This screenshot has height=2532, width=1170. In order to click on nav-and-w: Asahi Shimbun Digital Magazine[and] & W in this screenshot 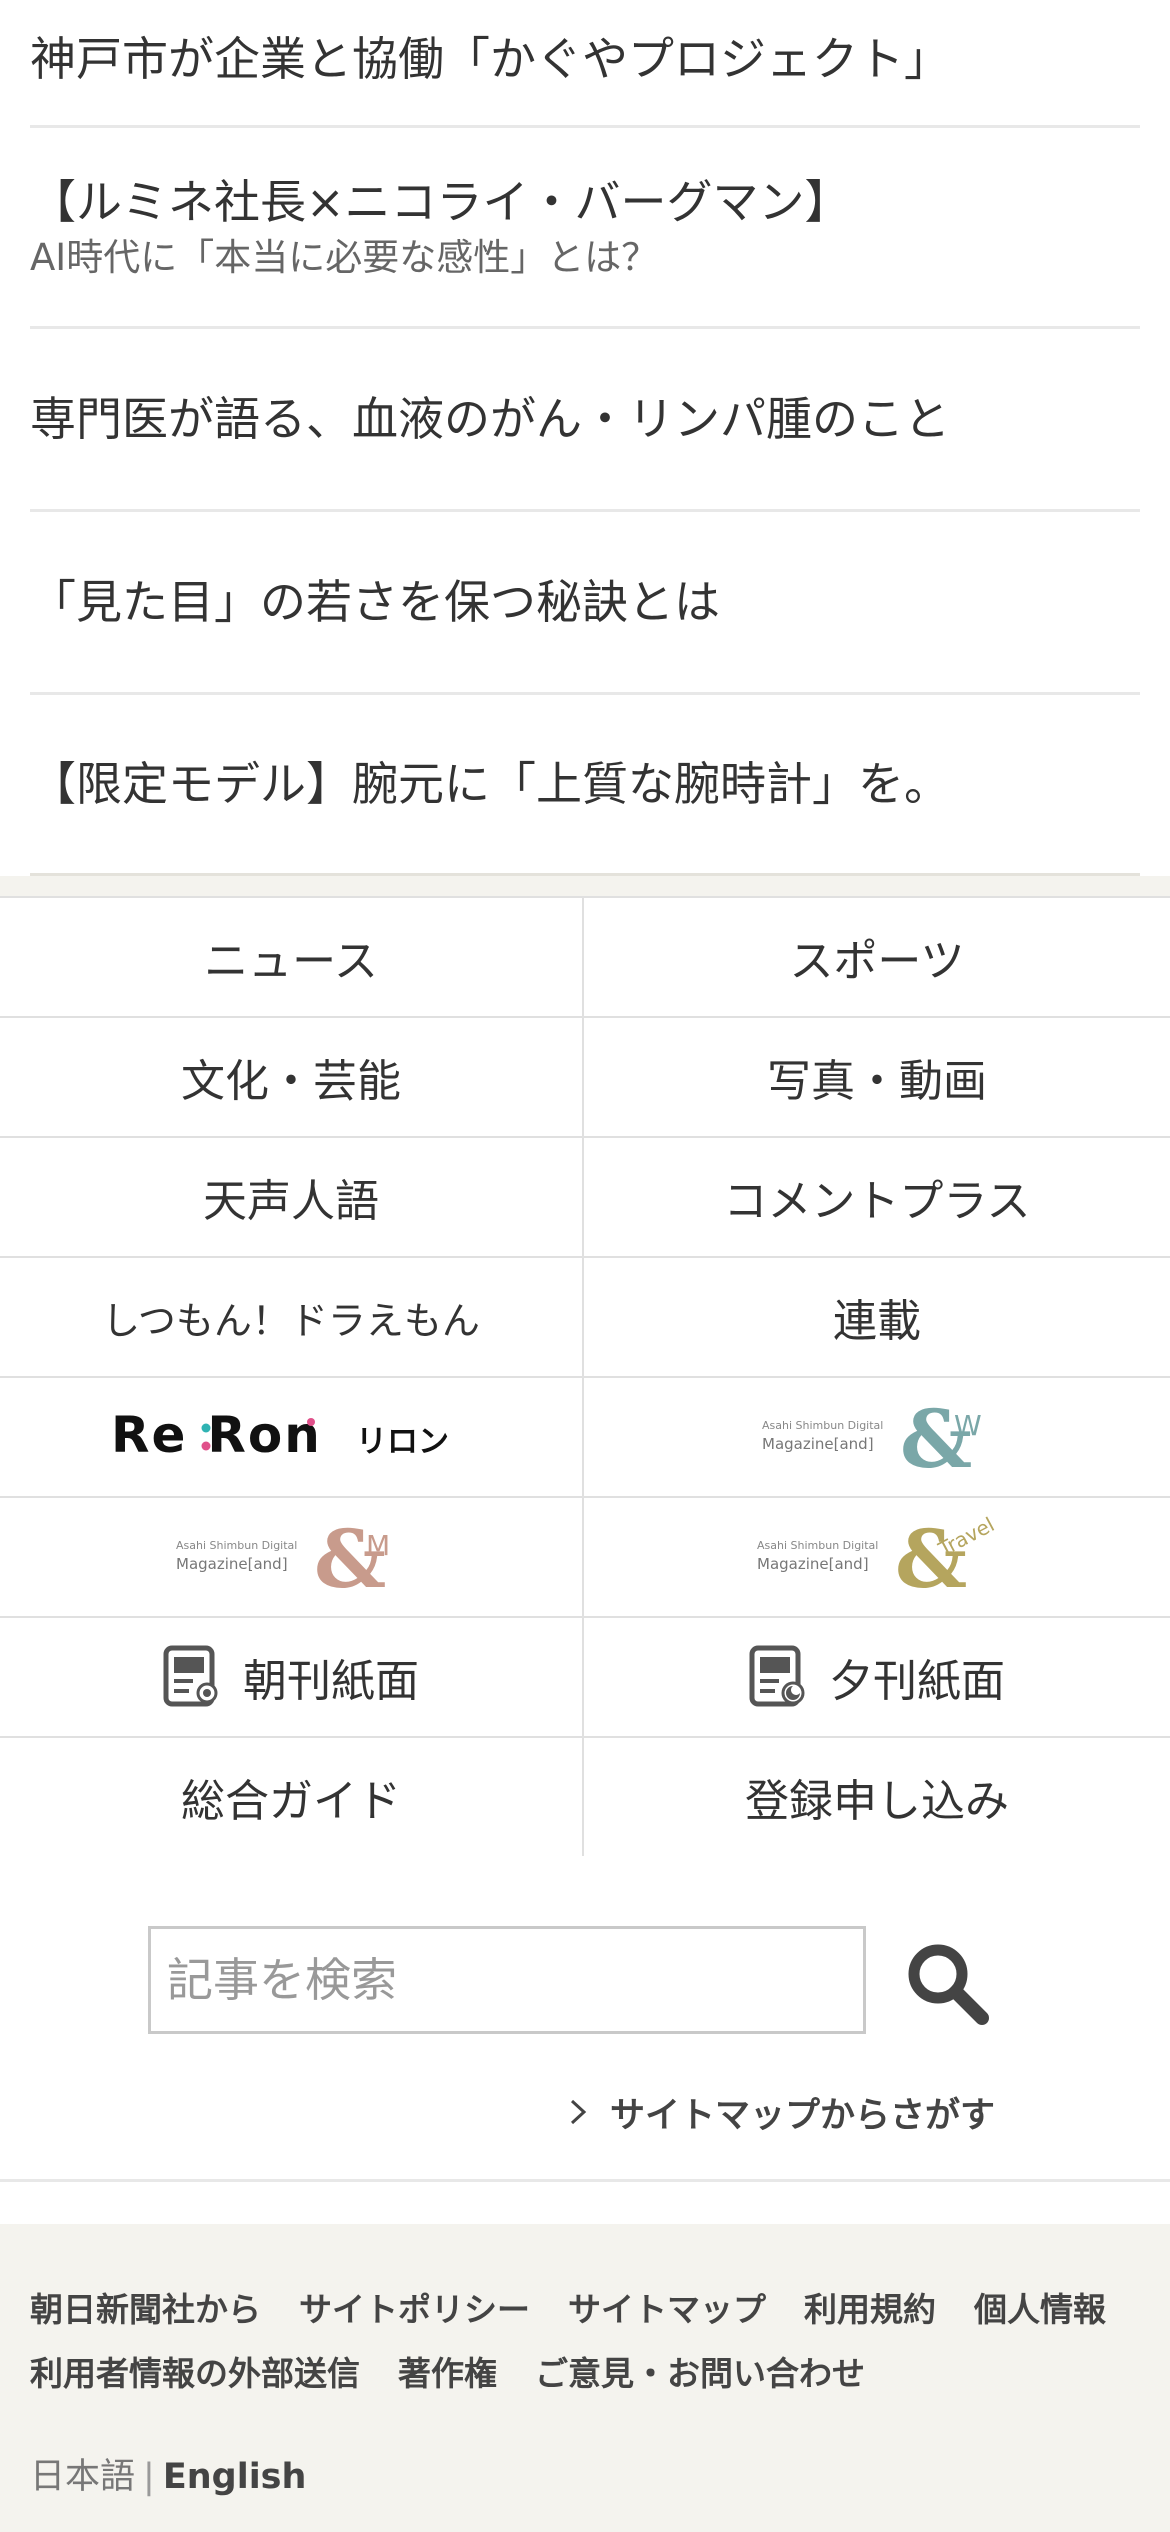, I will do `click(877, 1438)`.